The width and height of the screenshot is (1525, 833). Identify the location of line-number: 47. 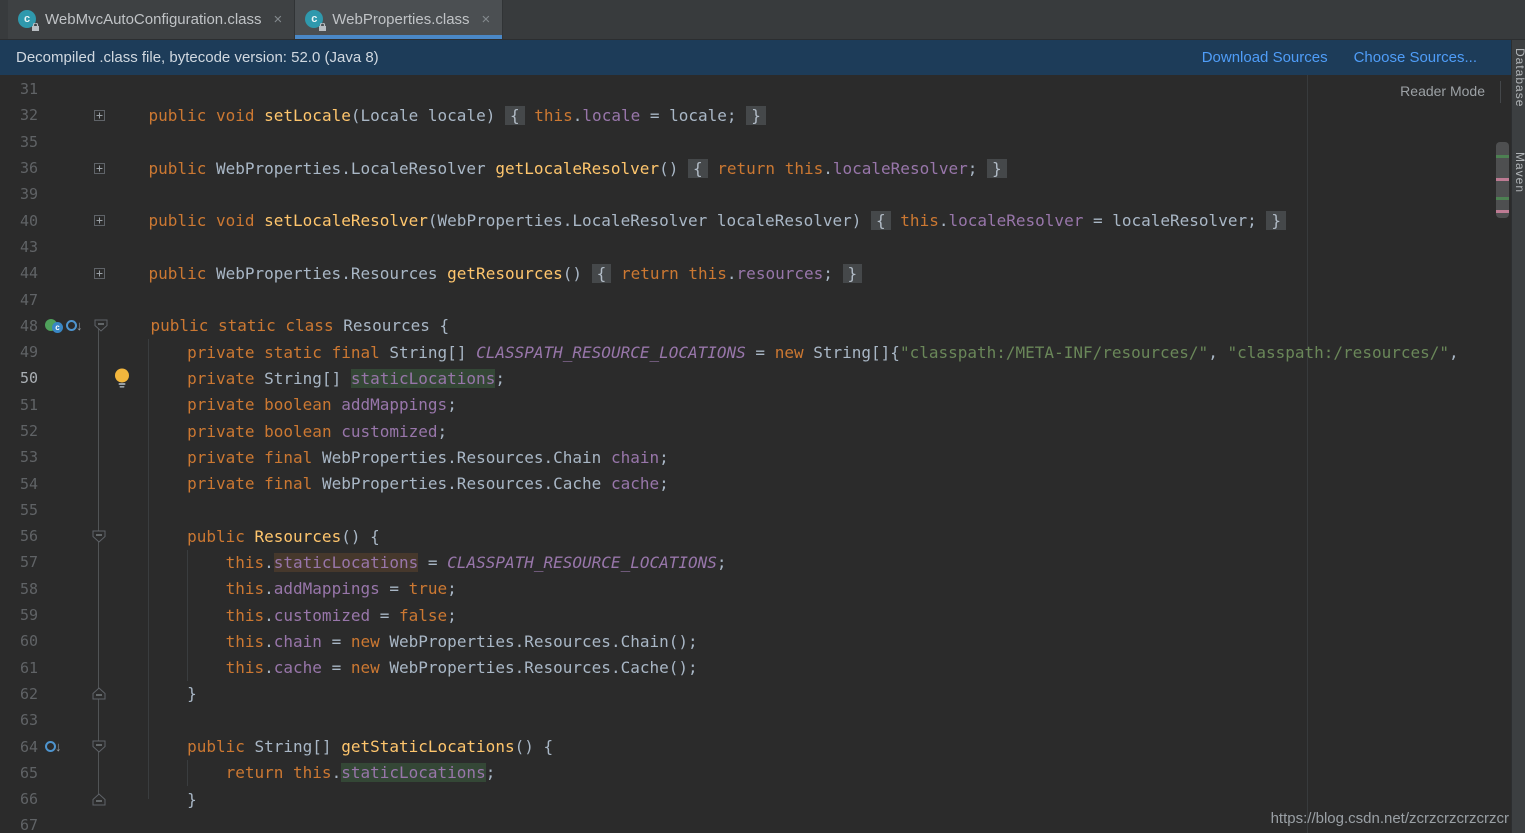
(28, 299).